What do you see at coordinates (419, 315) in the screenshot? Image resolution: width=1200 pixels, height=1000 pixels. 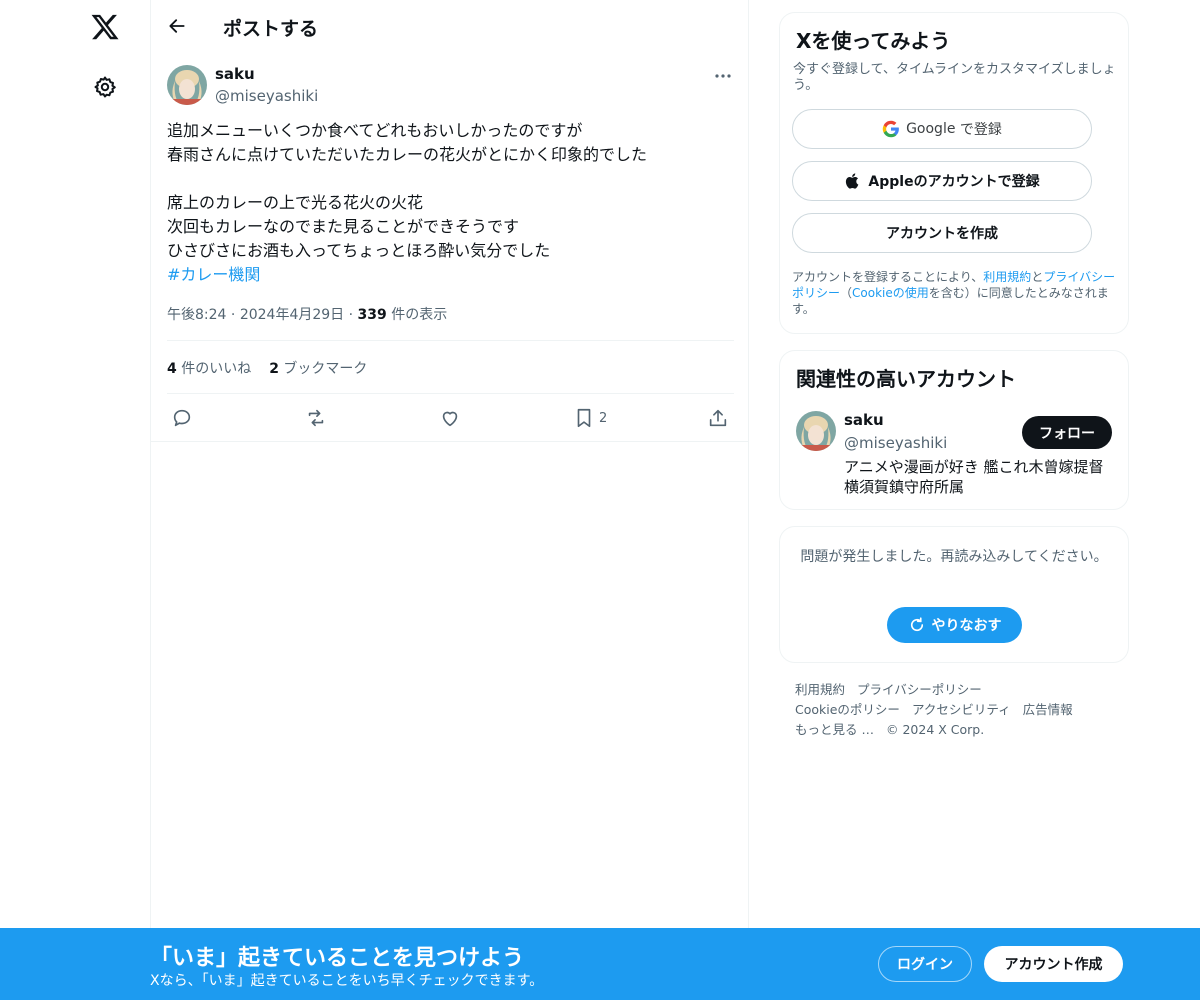 I see `views-label: 件の表示` at bounding box center [419, 315].